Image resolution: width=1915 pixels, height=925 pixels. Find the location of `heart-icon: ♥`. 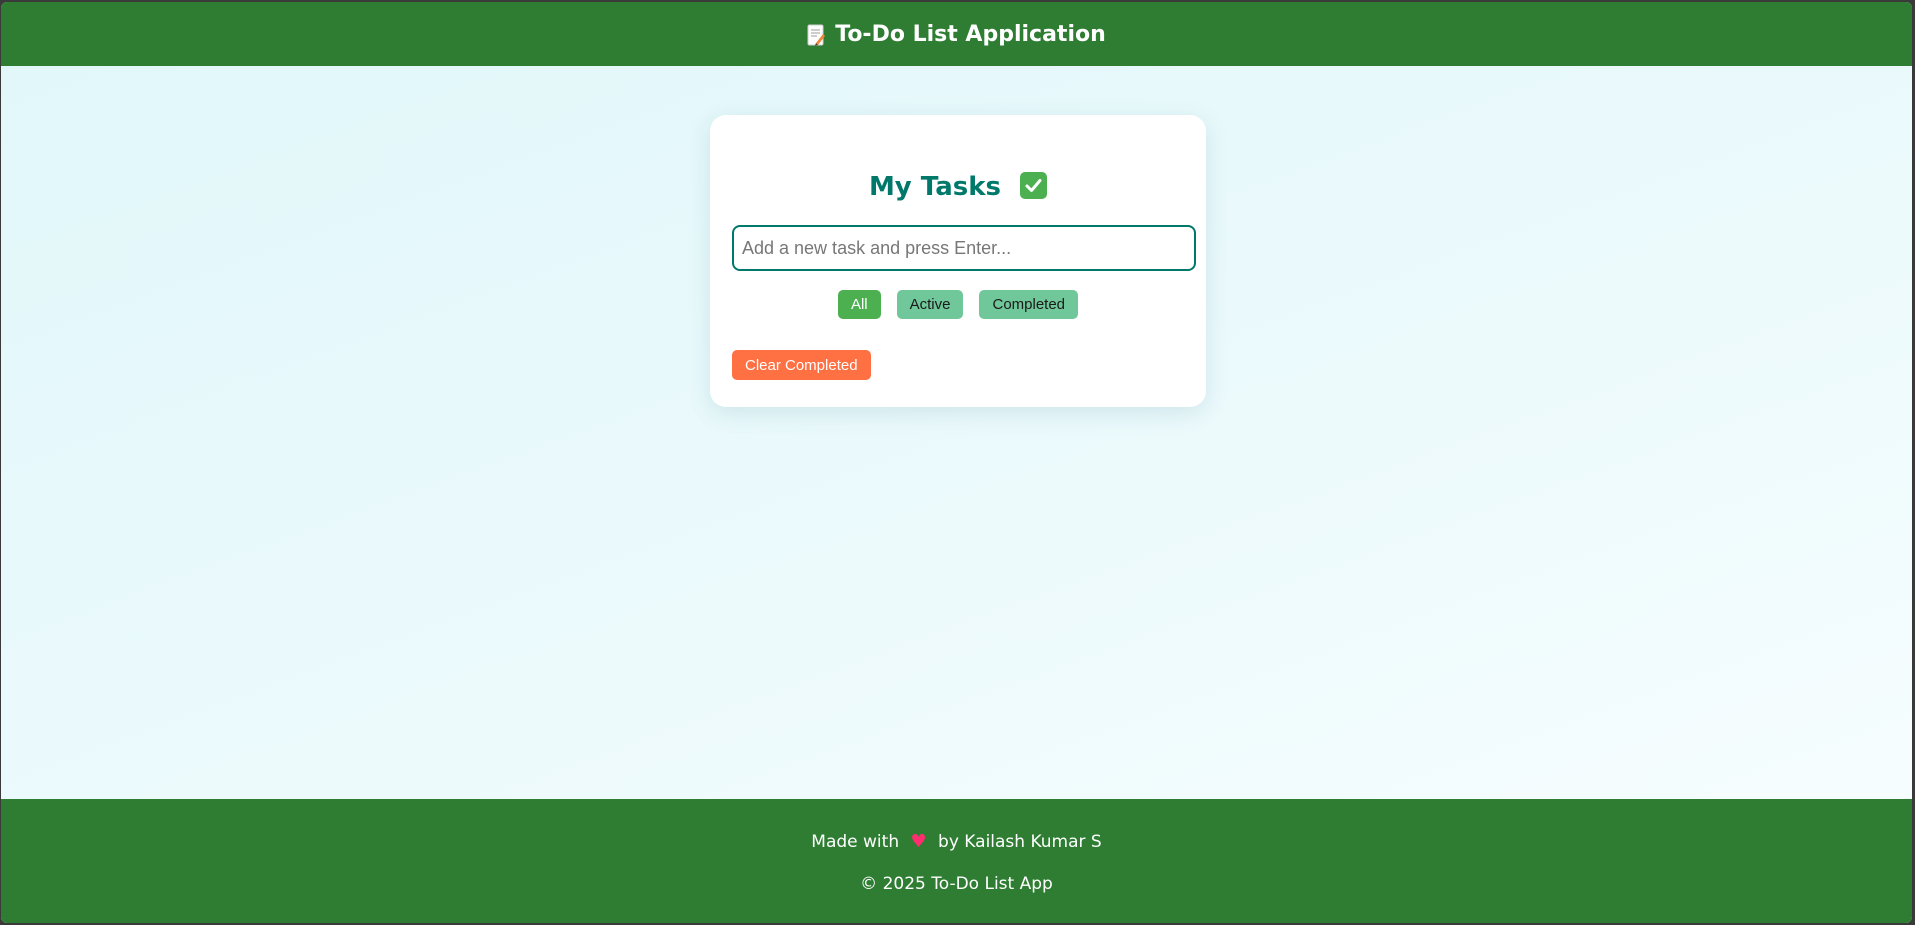

heart-icon: ♥ is located at coordinates (918, 841).